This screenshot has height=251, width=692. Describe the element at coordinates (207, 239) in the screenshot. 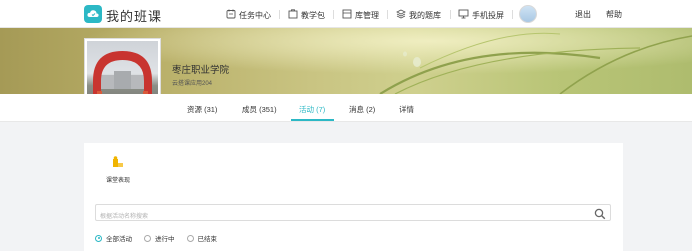

I see `filter-label: 已结束` at that location.